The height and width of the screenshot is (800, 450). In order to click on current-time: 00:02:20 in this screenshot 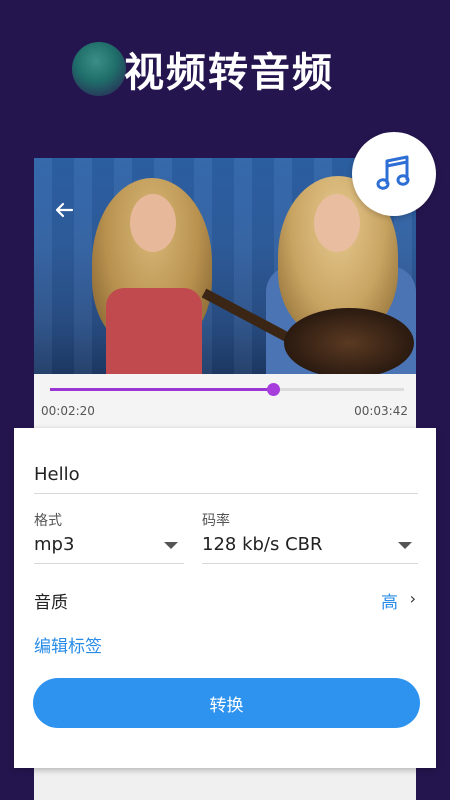, I will do `click(68, 411)`.